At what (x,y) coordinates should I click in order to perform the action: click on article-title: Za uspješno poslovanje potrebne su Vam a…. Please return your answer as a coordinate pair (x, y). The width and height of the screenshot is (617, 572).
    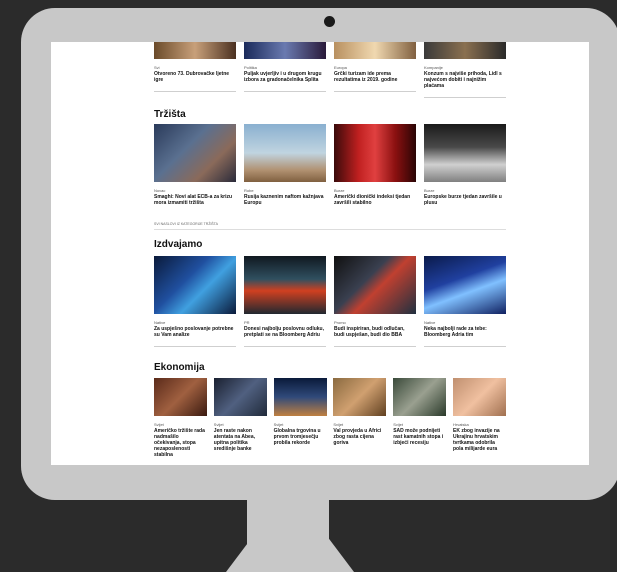
    Looking at the image, I should click on (195, 332).